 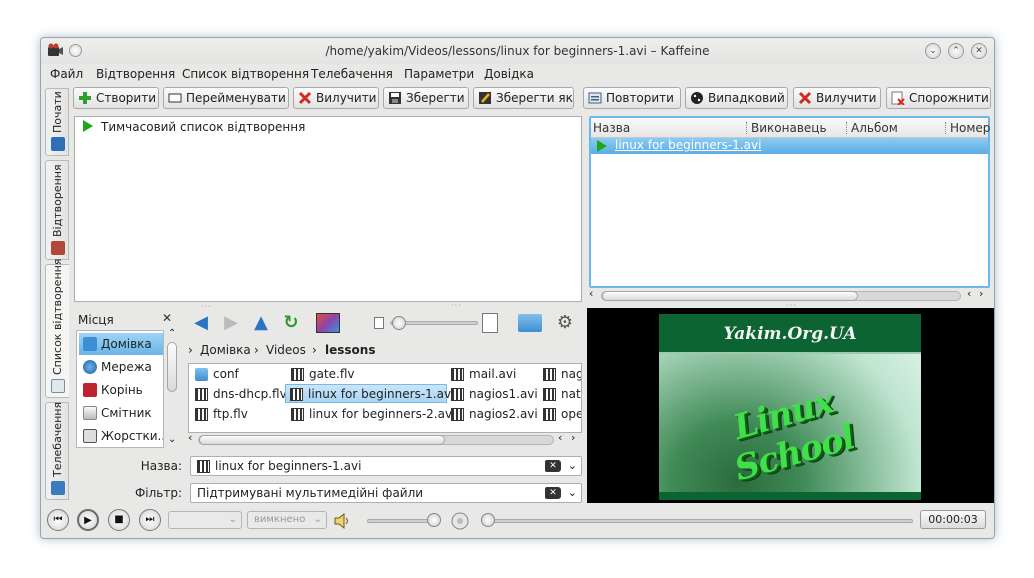 What do you see at coordinates (119, 520) in the screenshot?
I see `stop-icon: ■` at bounding box center [119, 520].